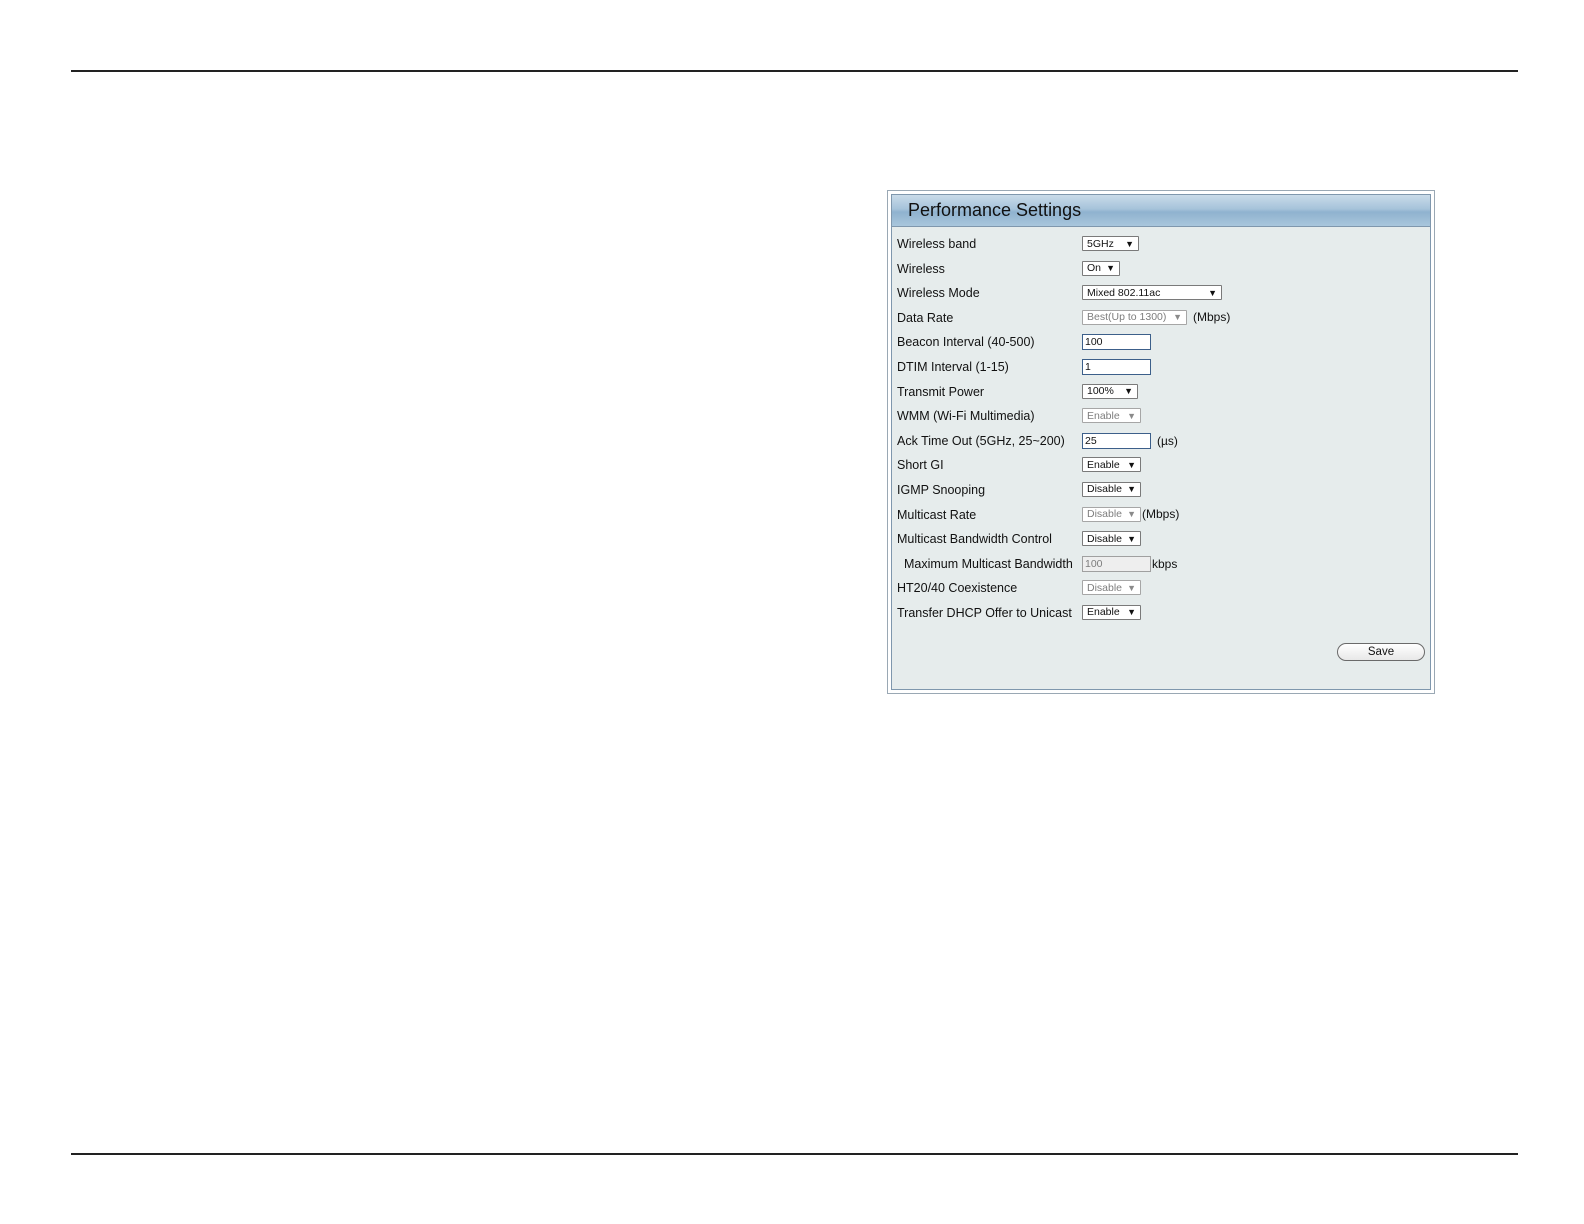  Describe the element at coordinates (1116, 366) in the screenshot. I see `dtim-interval-input: 1` at that location.